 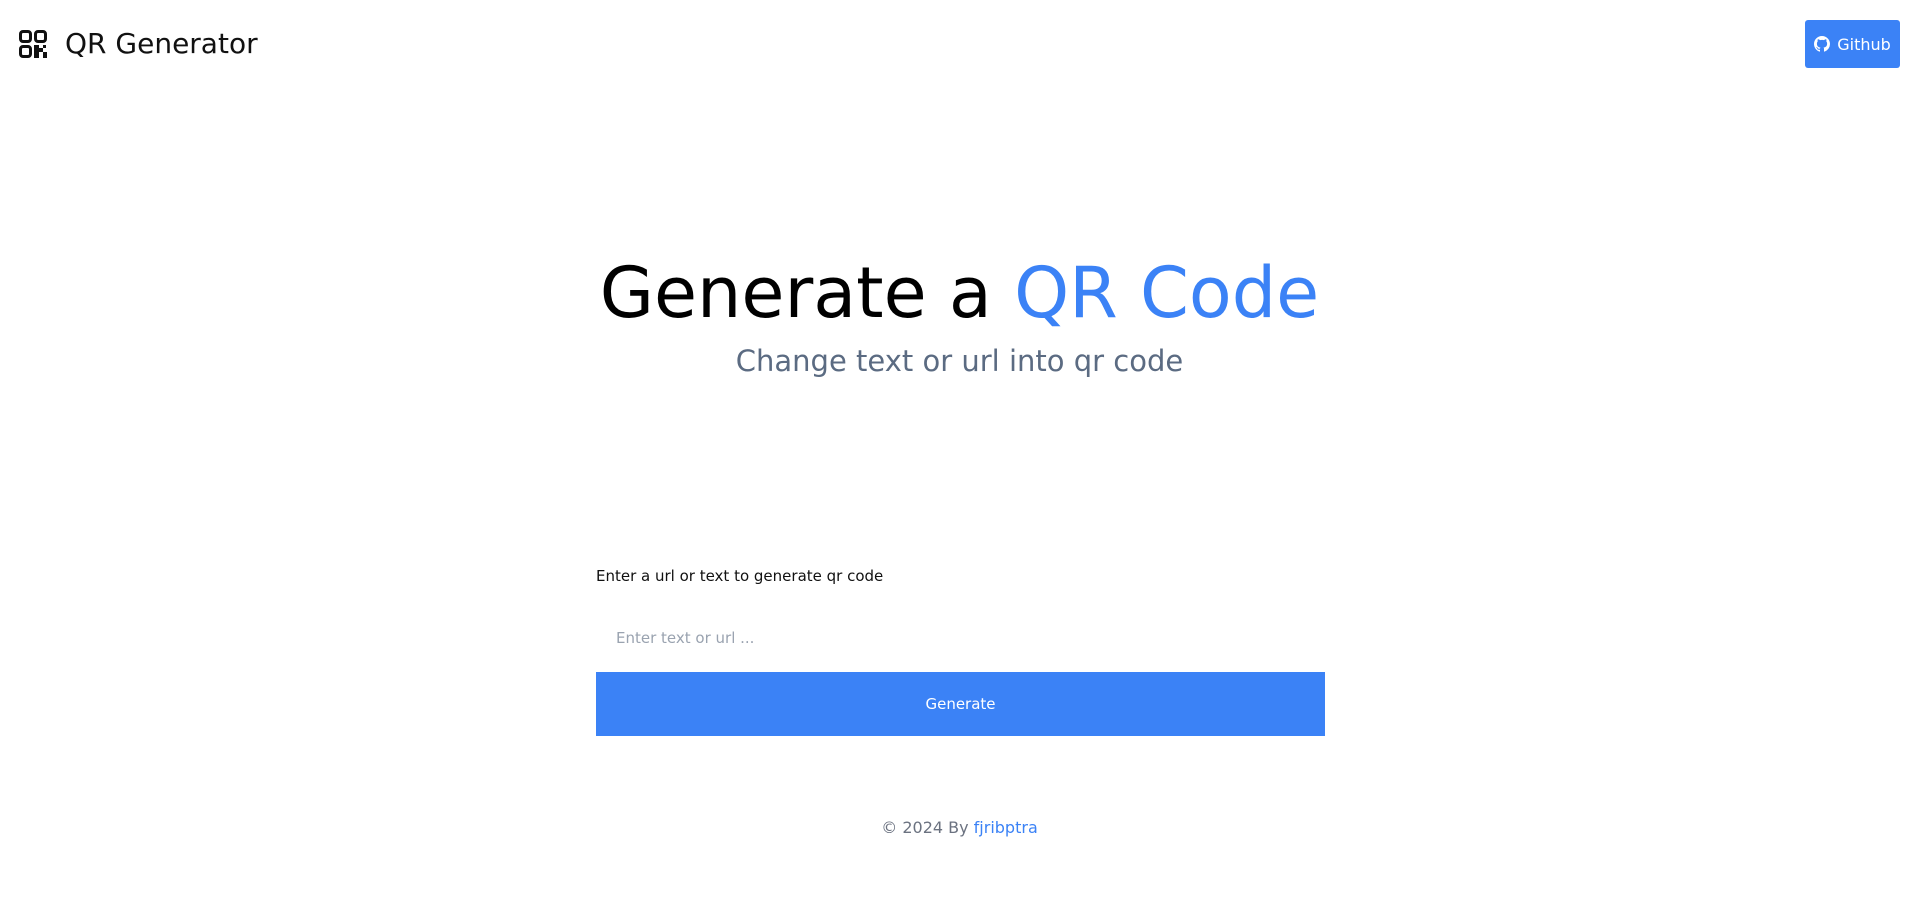 What do you see at coordinates (959, 361) in the screenshot?
I see `hero-subtitle: Change text or url into qr code` at bounding box center [959, 361].